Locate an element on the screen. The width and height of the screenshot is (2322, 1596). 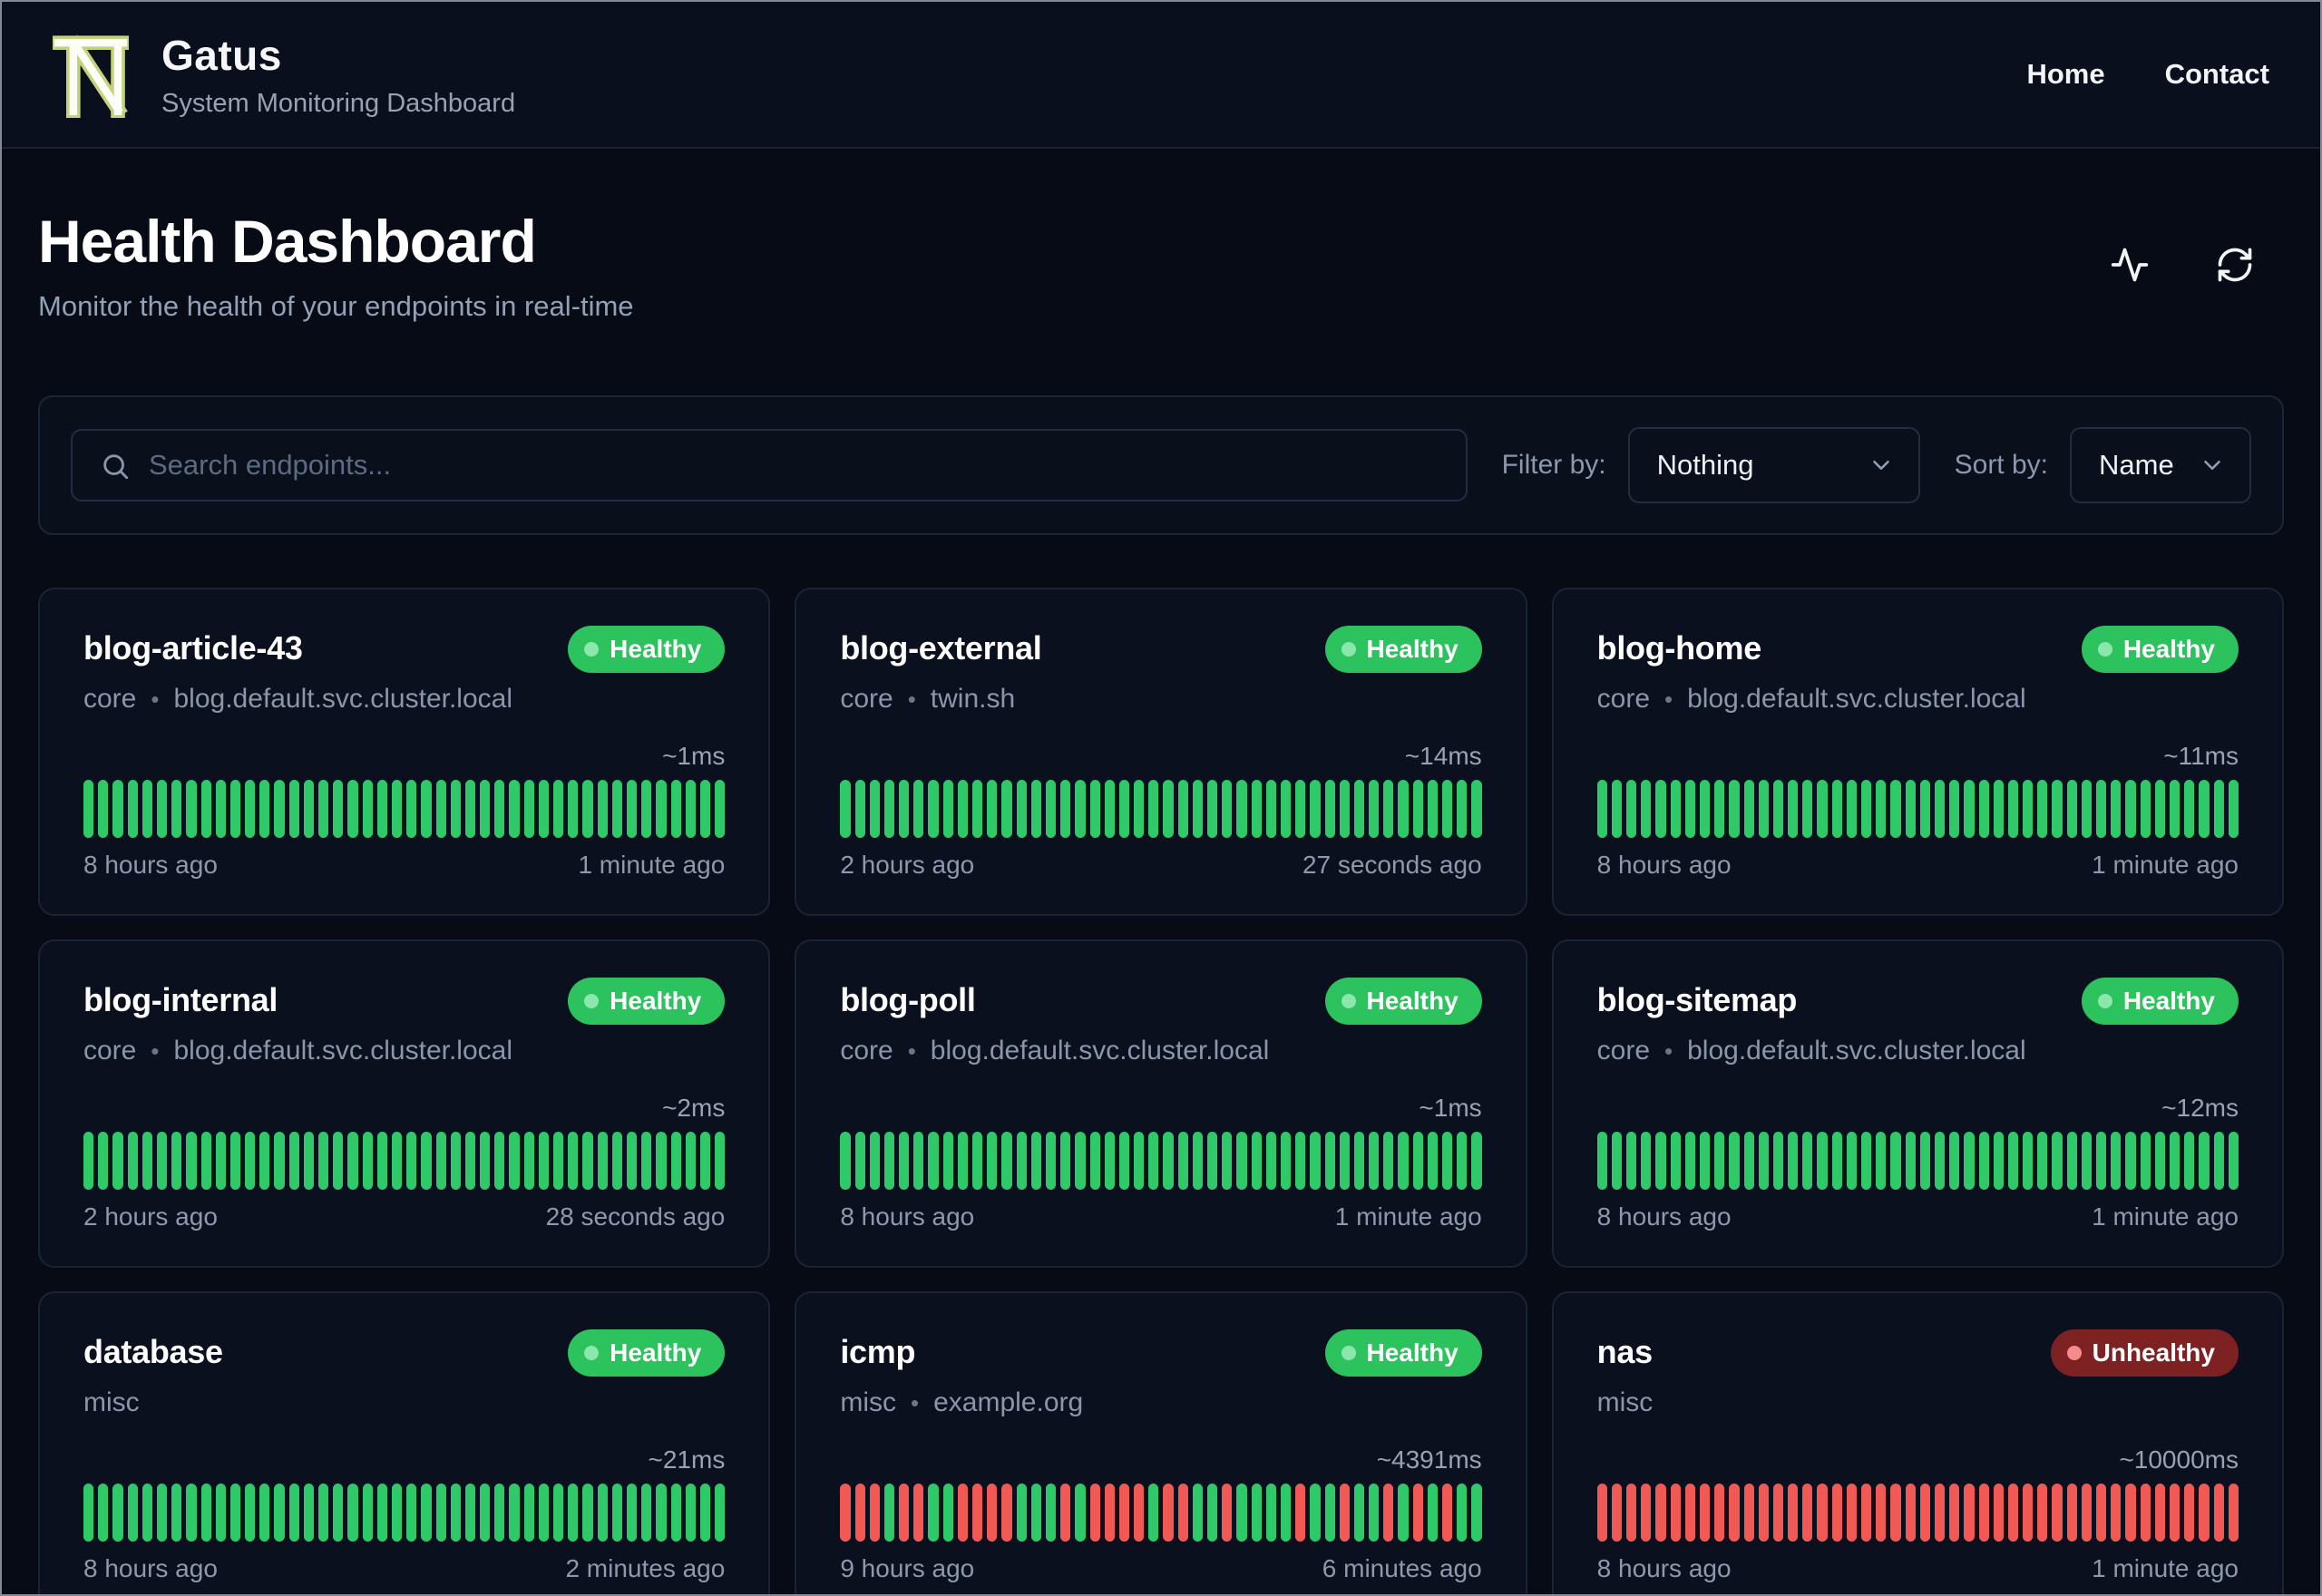
brand: Gatus System Monitoring Dashboard is located at coordinates (284, 75).